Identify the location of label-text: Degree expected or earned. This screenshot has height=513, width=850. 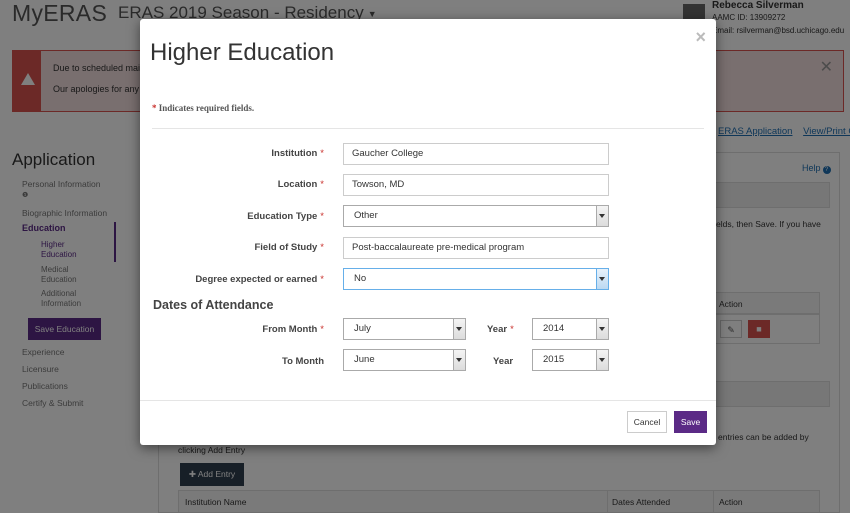
(256, 279).